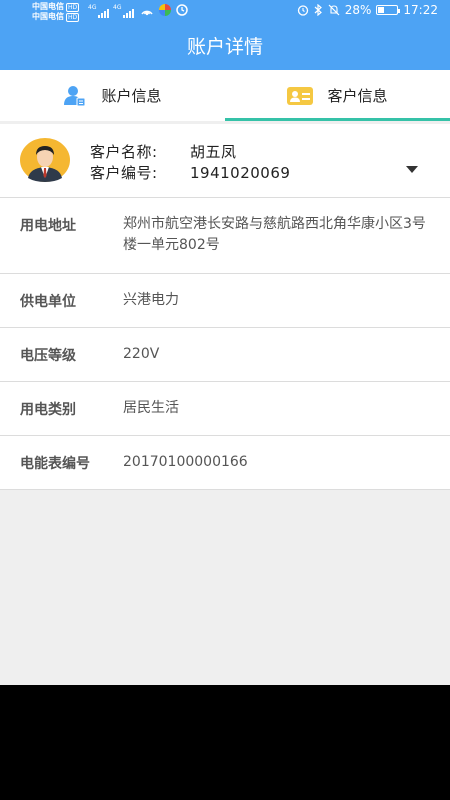 The image size is (450, 800). What do you see at coordinates (185, 462) in the screenshot?
I see `detail-value: 20170100000166` at bounding box center [185, 462].